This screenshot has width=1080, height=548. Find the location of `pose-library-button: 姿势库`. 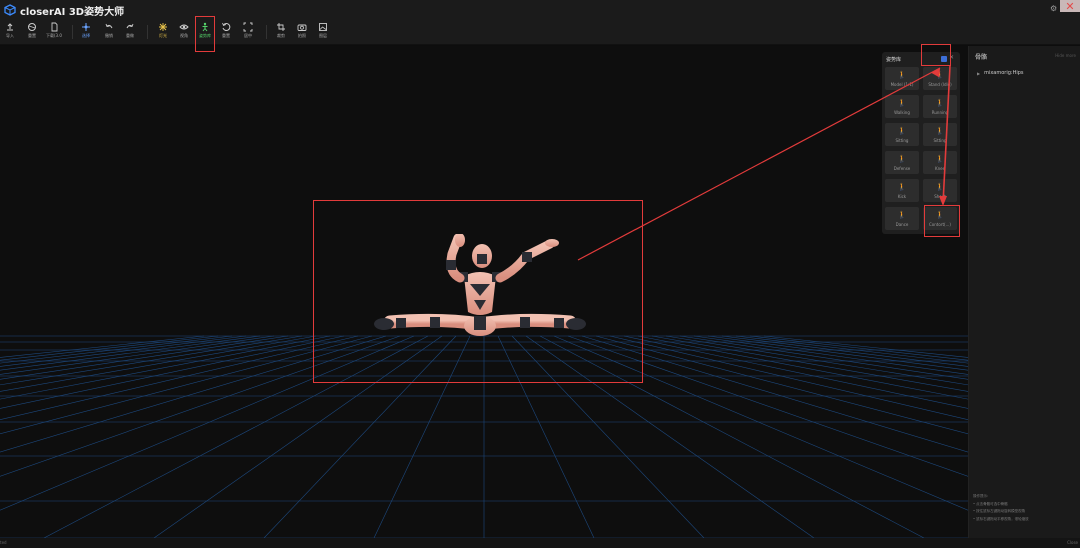

pose-library-button: 姿势库 is located at coordinates (205, 33).